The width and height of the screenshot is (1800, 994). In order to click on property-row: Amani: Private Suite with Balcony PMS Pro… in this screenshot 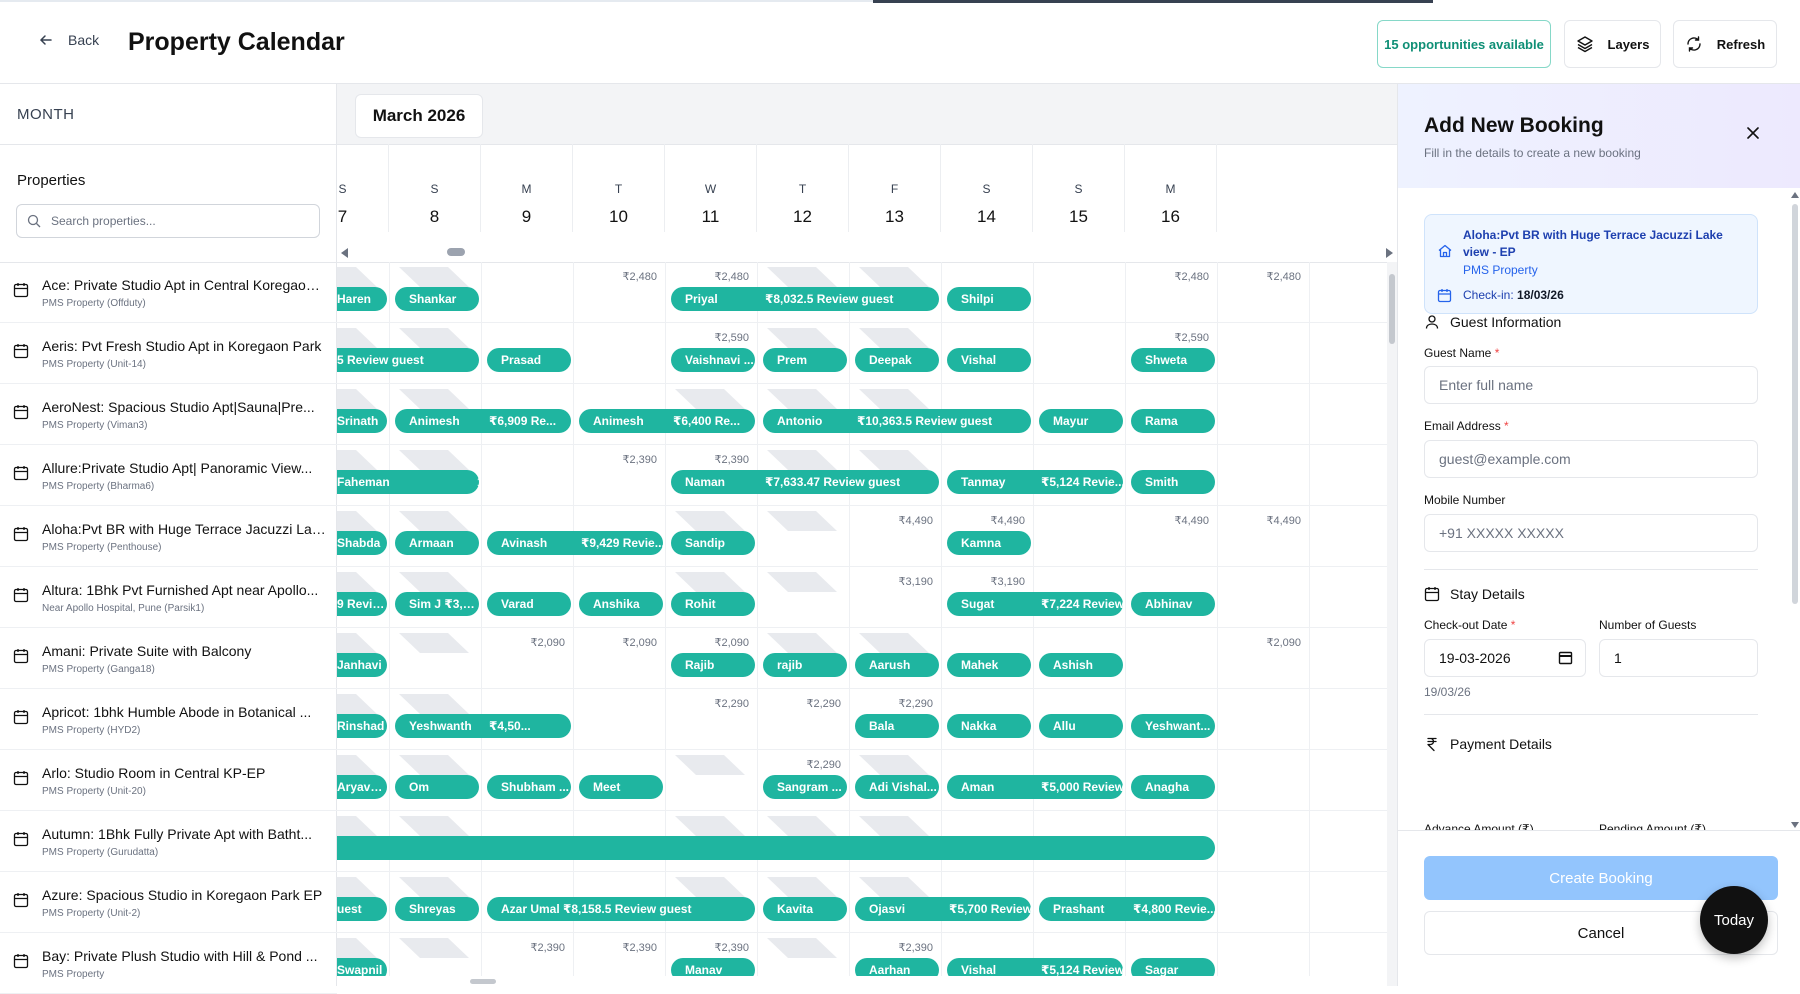, I will do `click(168, 658)`.